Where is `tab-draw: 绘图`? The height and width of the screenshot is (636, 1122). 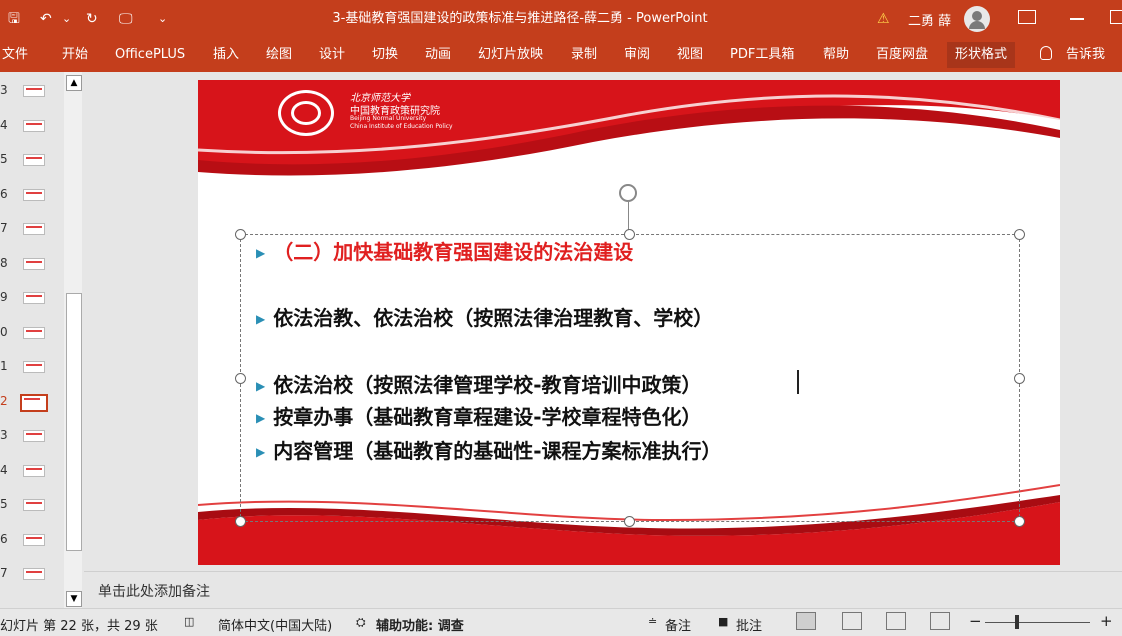
tab-draw: 绘图 is located at coordinates (279, 55).